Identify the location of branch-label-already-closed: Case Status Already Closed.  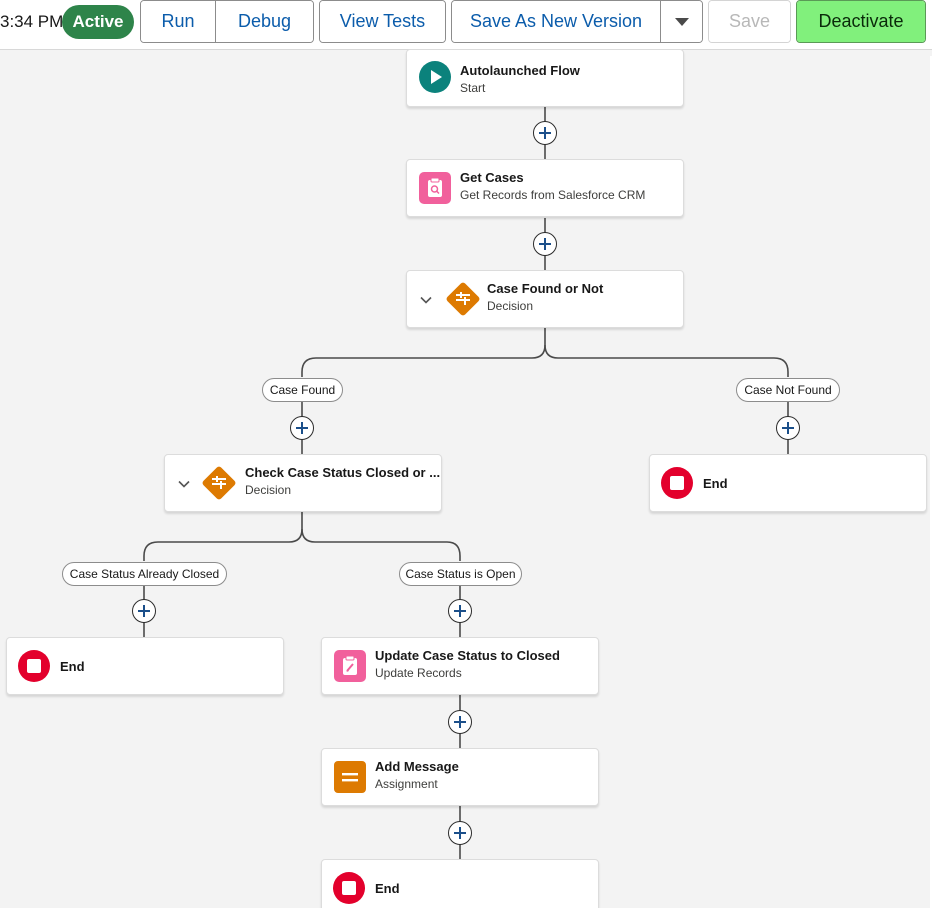
(144, 574).